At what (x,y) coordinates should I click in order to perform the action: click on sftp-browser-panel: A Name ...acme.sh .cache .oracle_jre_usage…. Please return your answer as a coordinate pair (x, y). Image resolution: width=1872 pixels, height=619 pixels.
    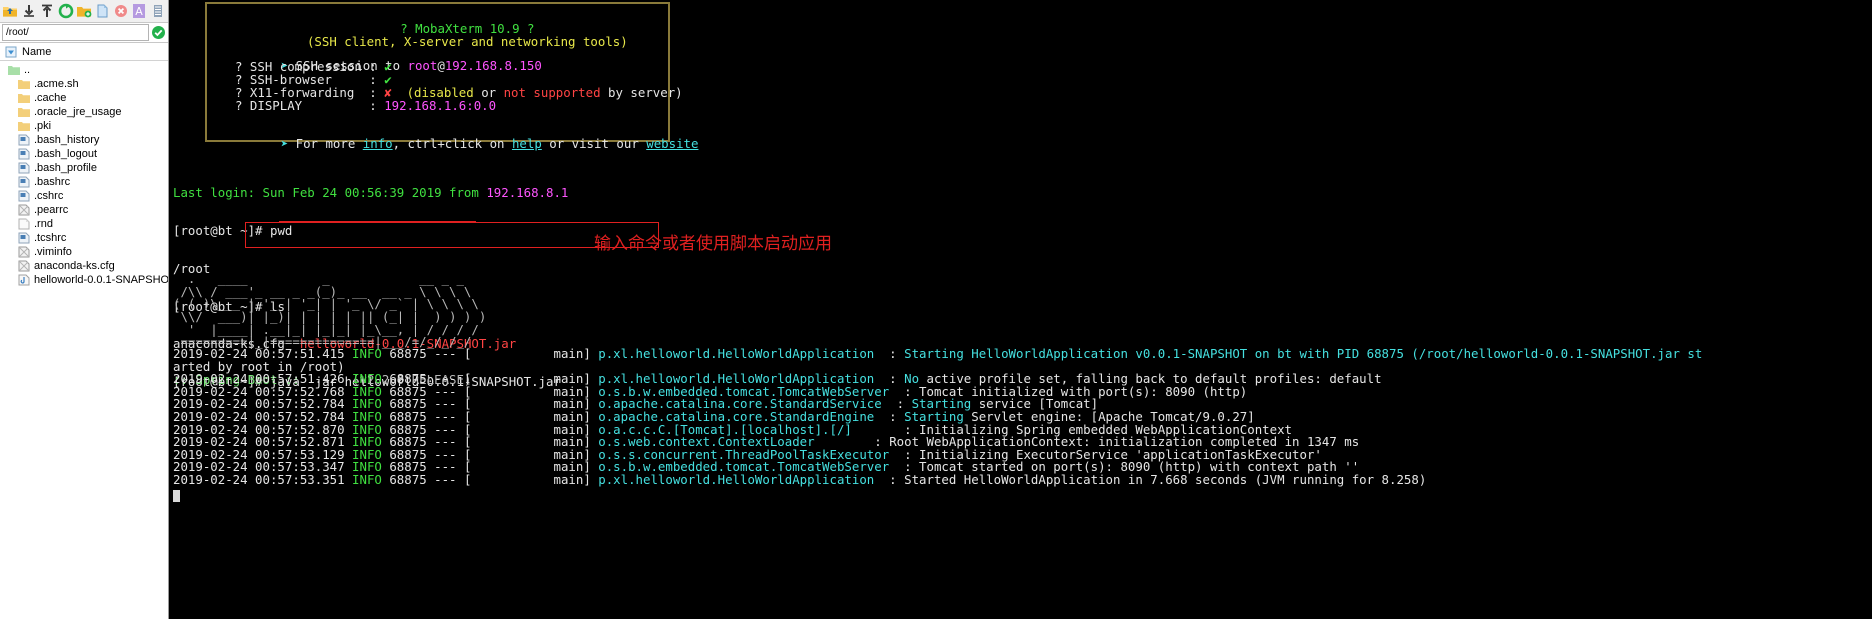
    Looking at the image, I should click on (84, 309).